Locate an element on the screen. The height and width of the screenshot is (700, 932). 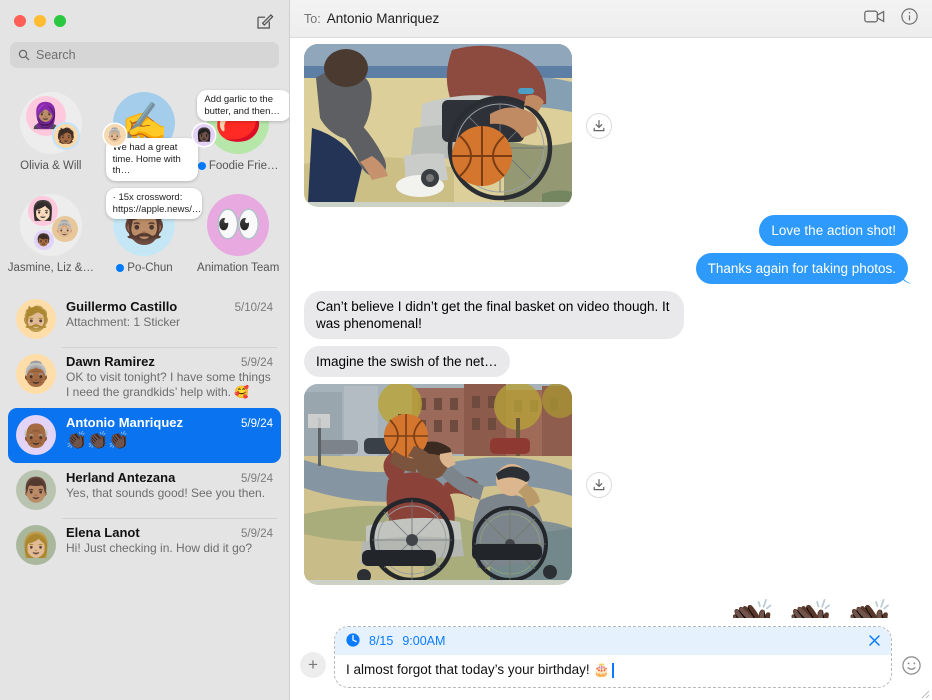
pinned-mini-avatar: 👵🏼 is located at coordinates (114, 135).